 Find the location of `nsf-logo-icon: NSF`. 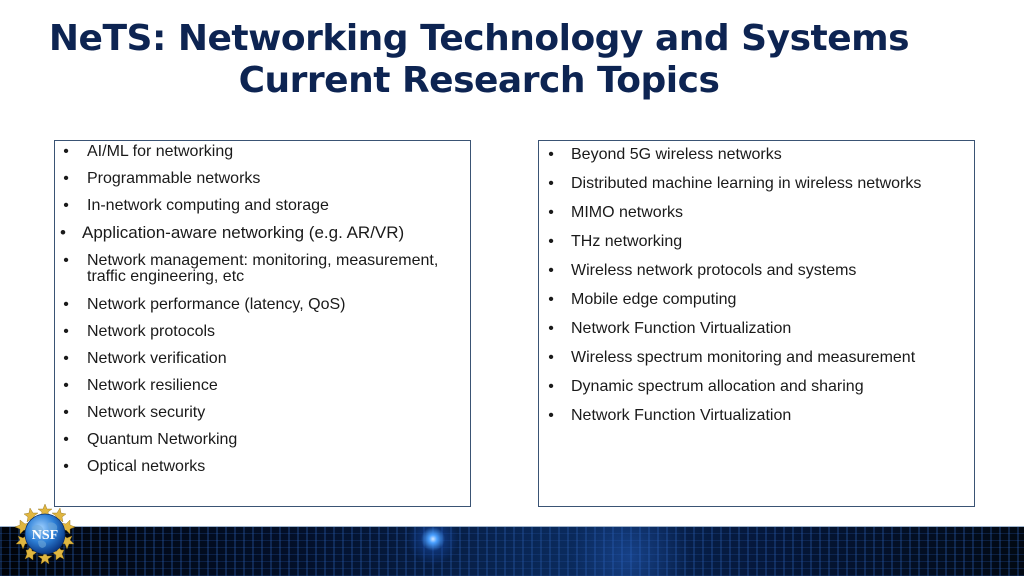

nsf-logo-icon: NSF is located at coordinates (45, 534).